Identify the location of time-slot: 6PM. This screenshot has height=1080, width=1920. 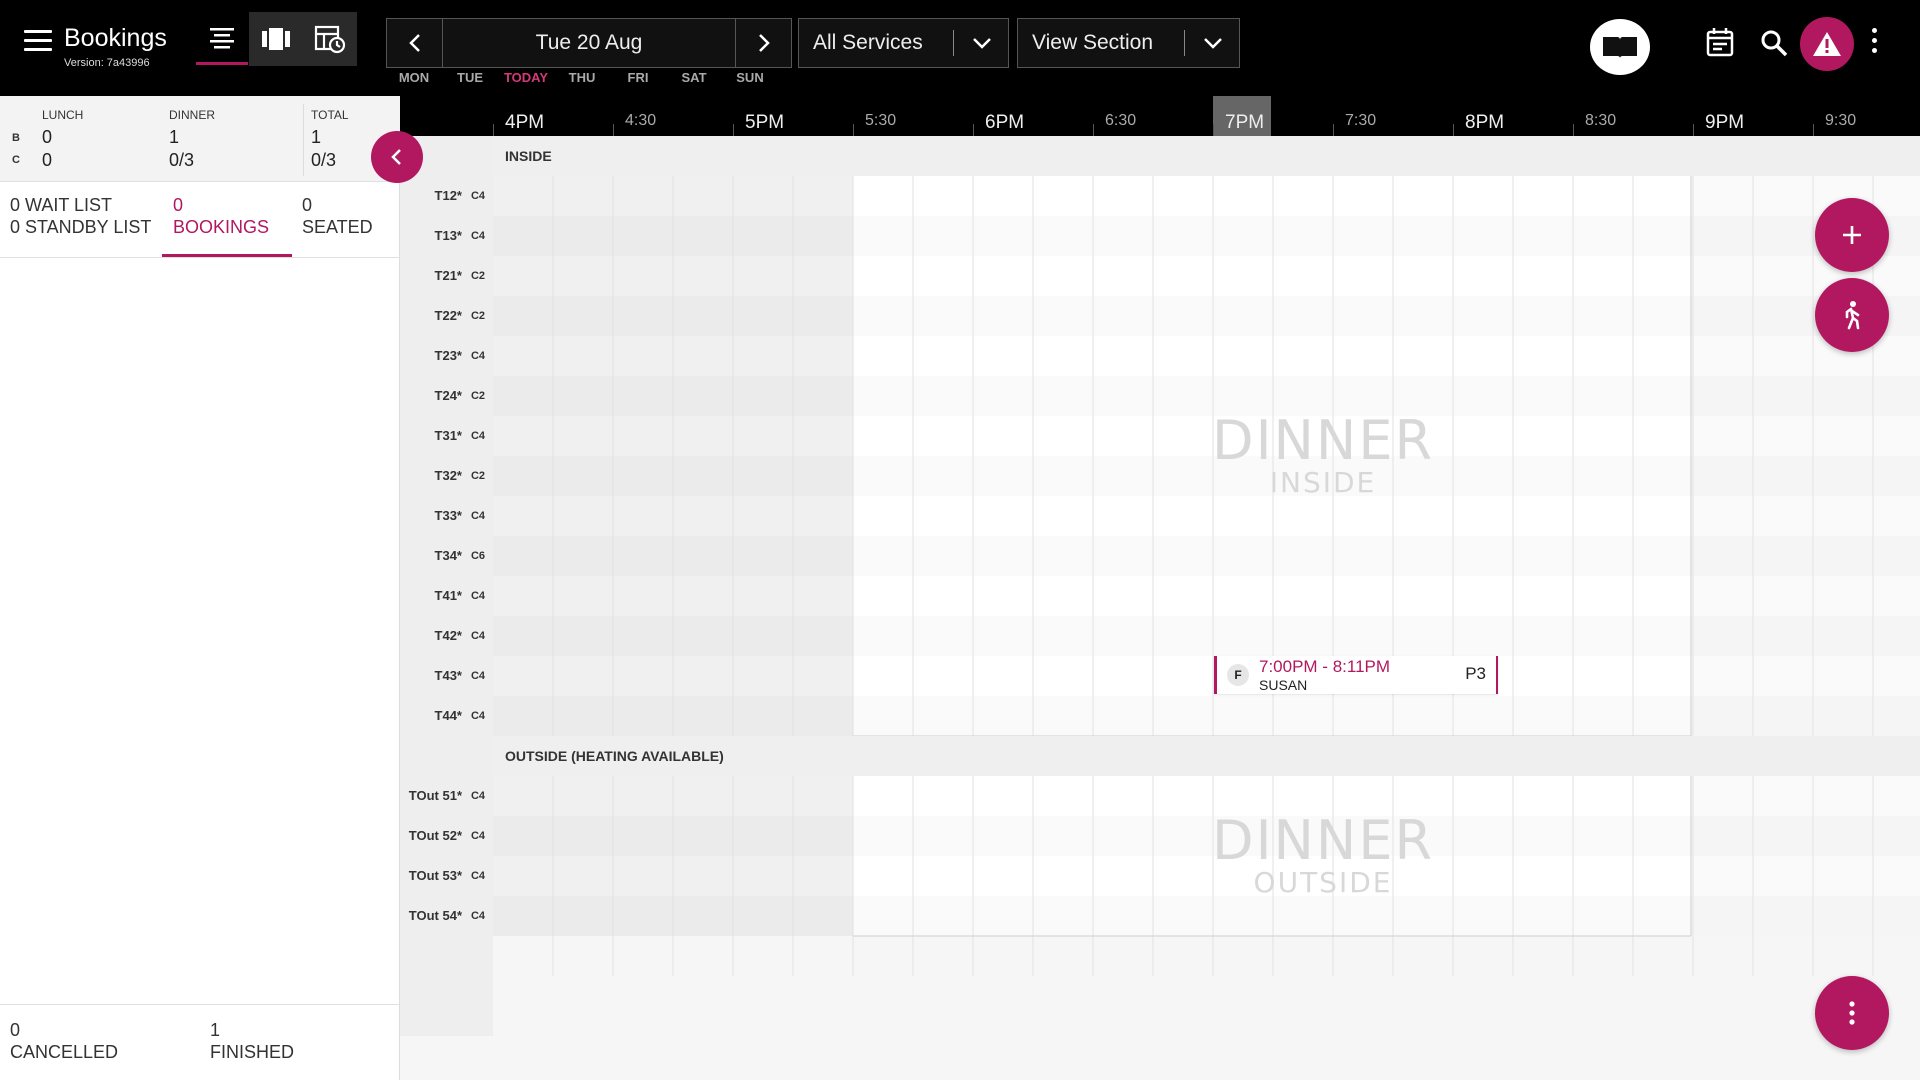
(1033, 116).